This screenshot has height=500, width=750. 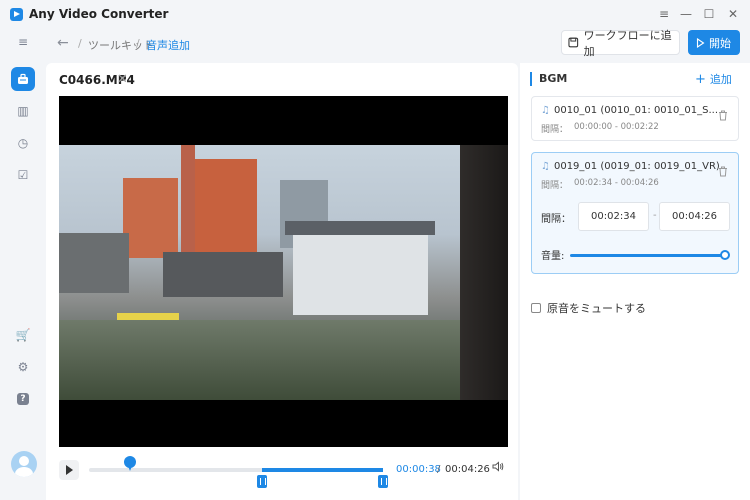 What do you see at coordinates (700, 42) in the screenshot?
I see `play-icon` at bounding box center [700, 42].